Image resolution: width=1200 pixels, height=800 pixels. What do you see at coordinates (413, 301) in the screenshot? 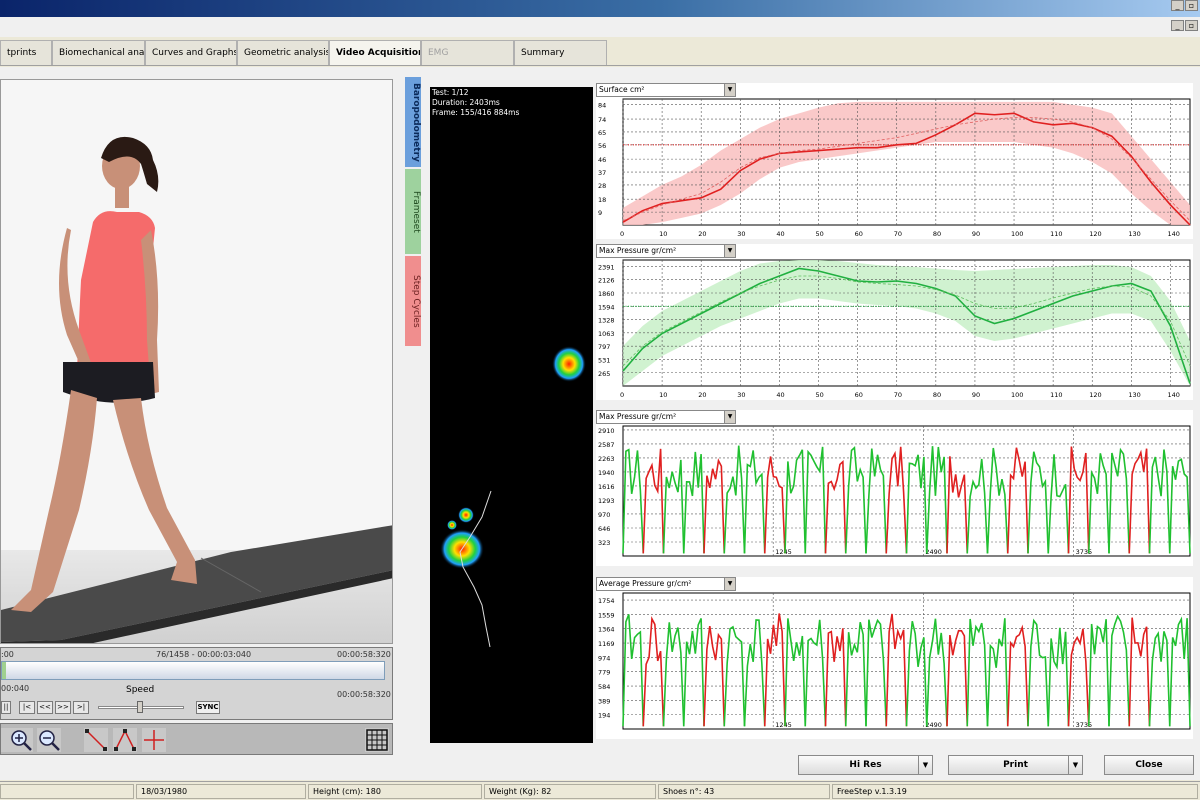
I see `side-tab-step-cycles: Step Cycles` at bounding box center [413, 301].